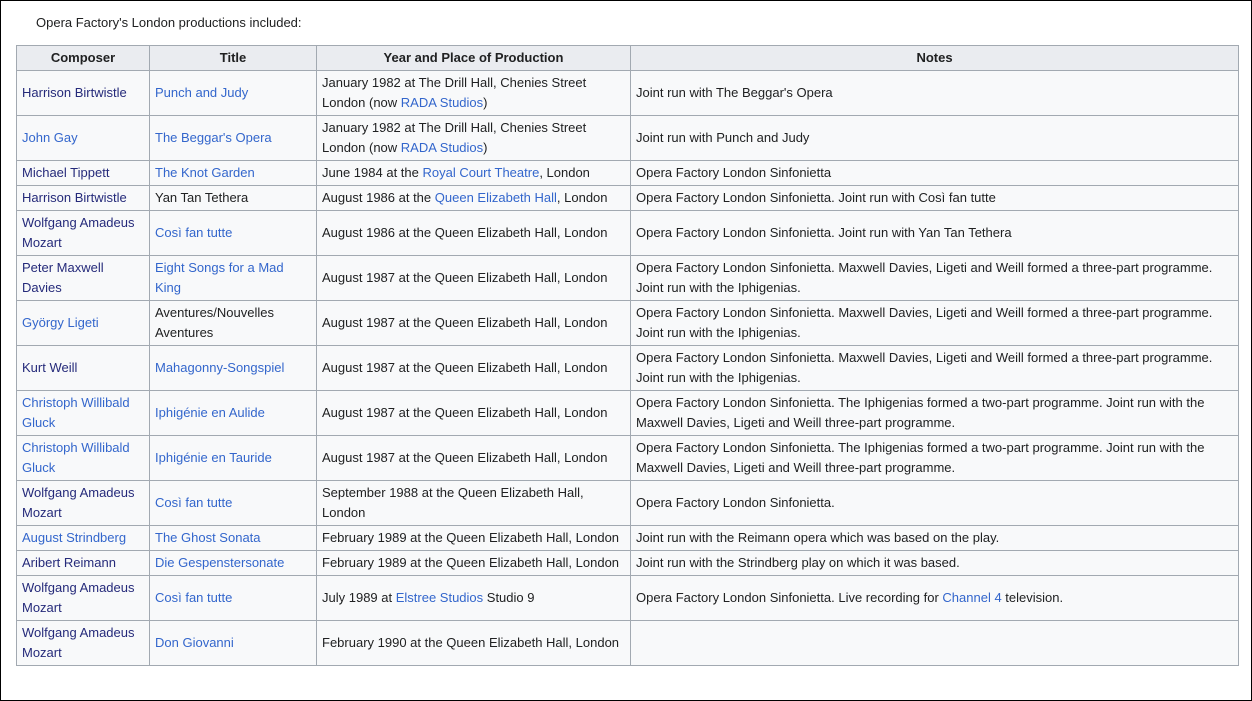  I want to click on title-link: The Knot Garden, so click(205, 172).